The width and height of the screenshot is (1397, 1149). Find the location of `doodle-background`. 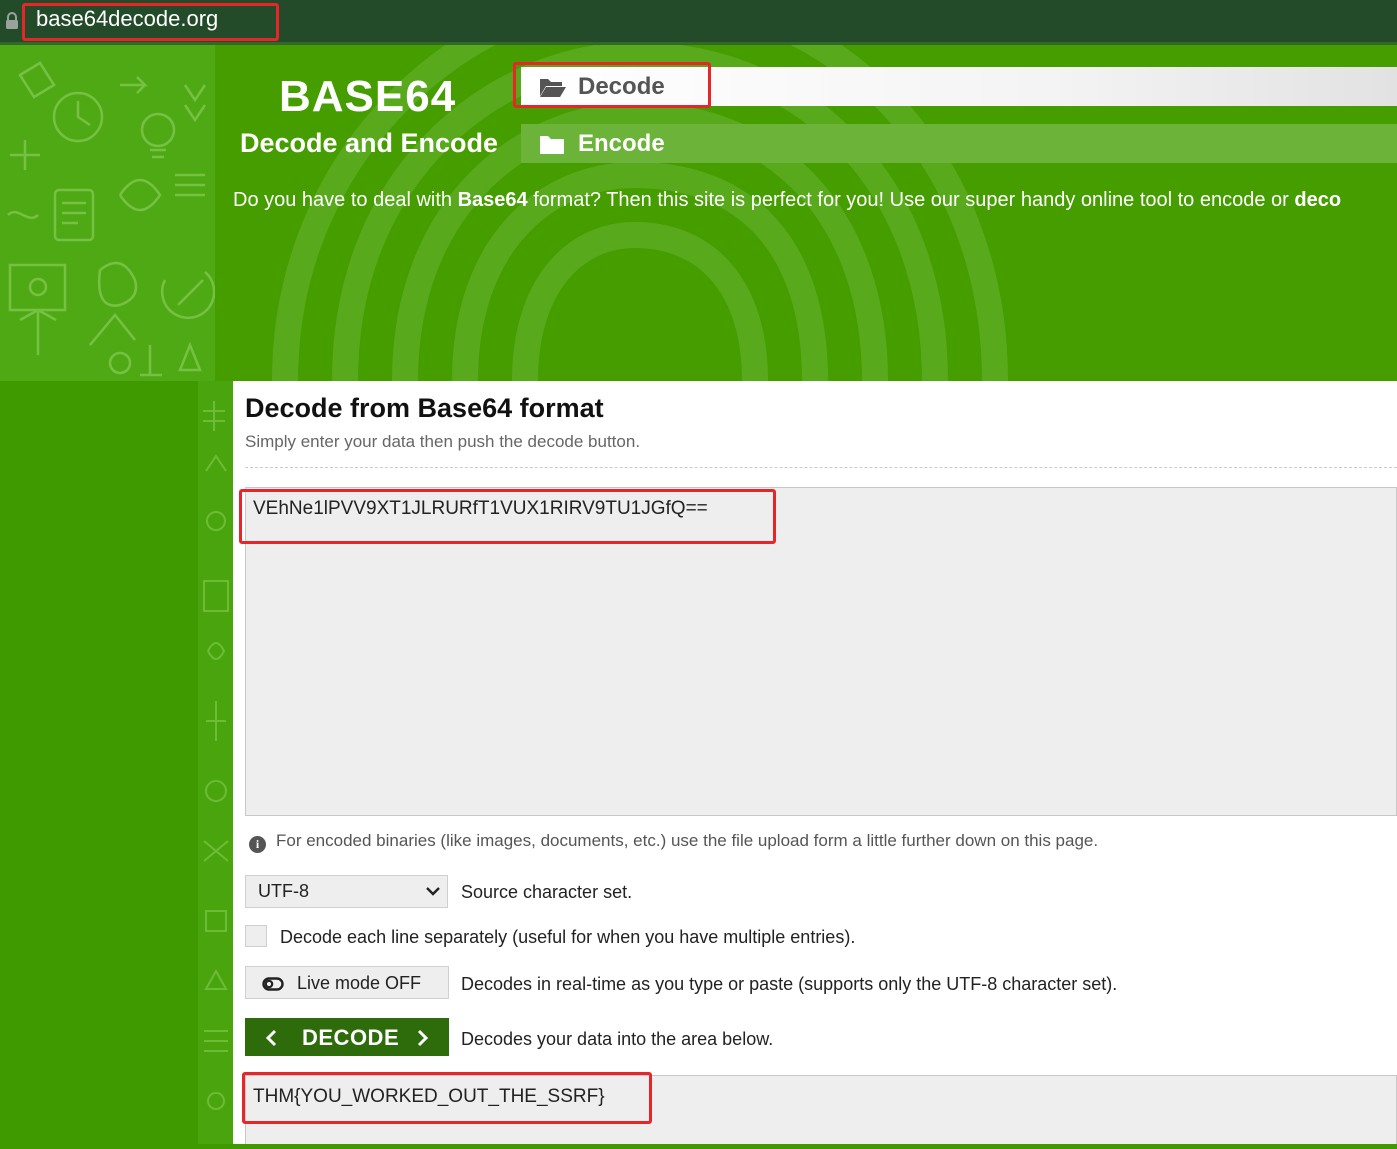

doodle-background is located at coordinates (107, 213).